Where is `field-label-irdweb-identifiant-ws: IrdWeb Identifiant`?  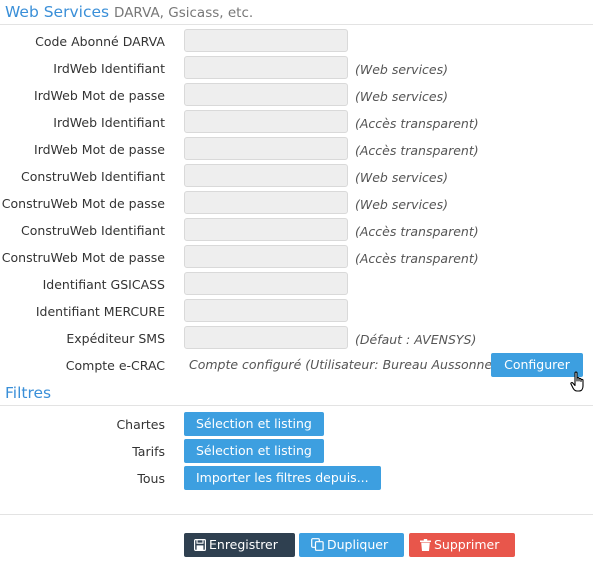 field-label-irdweb-identifiant-ws: IrdWeb Identifiant is located at coordinates (109, 68).